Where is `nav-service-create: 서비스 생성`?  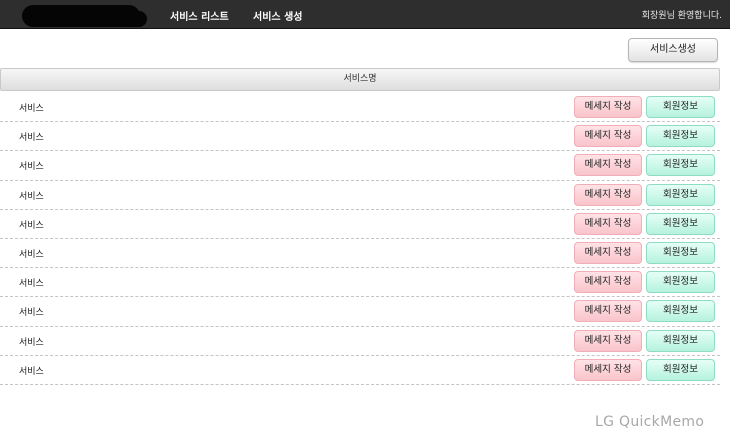 nav-service-create: 서비스 생성 is located at coordinates (277, 15).